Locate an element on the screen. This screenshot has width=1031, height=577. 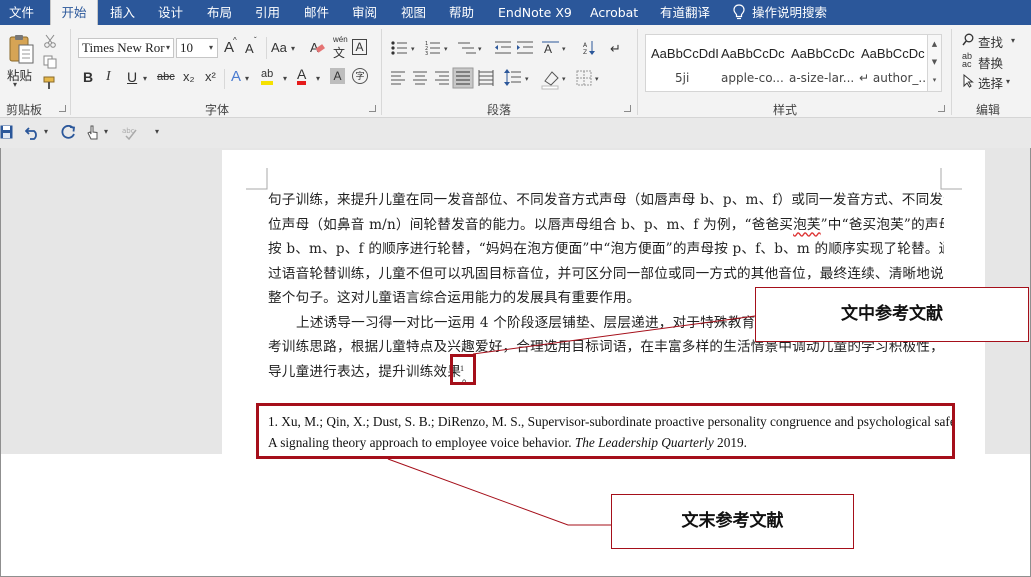
change-case-button: Aa is located at coordinates (279, 47).